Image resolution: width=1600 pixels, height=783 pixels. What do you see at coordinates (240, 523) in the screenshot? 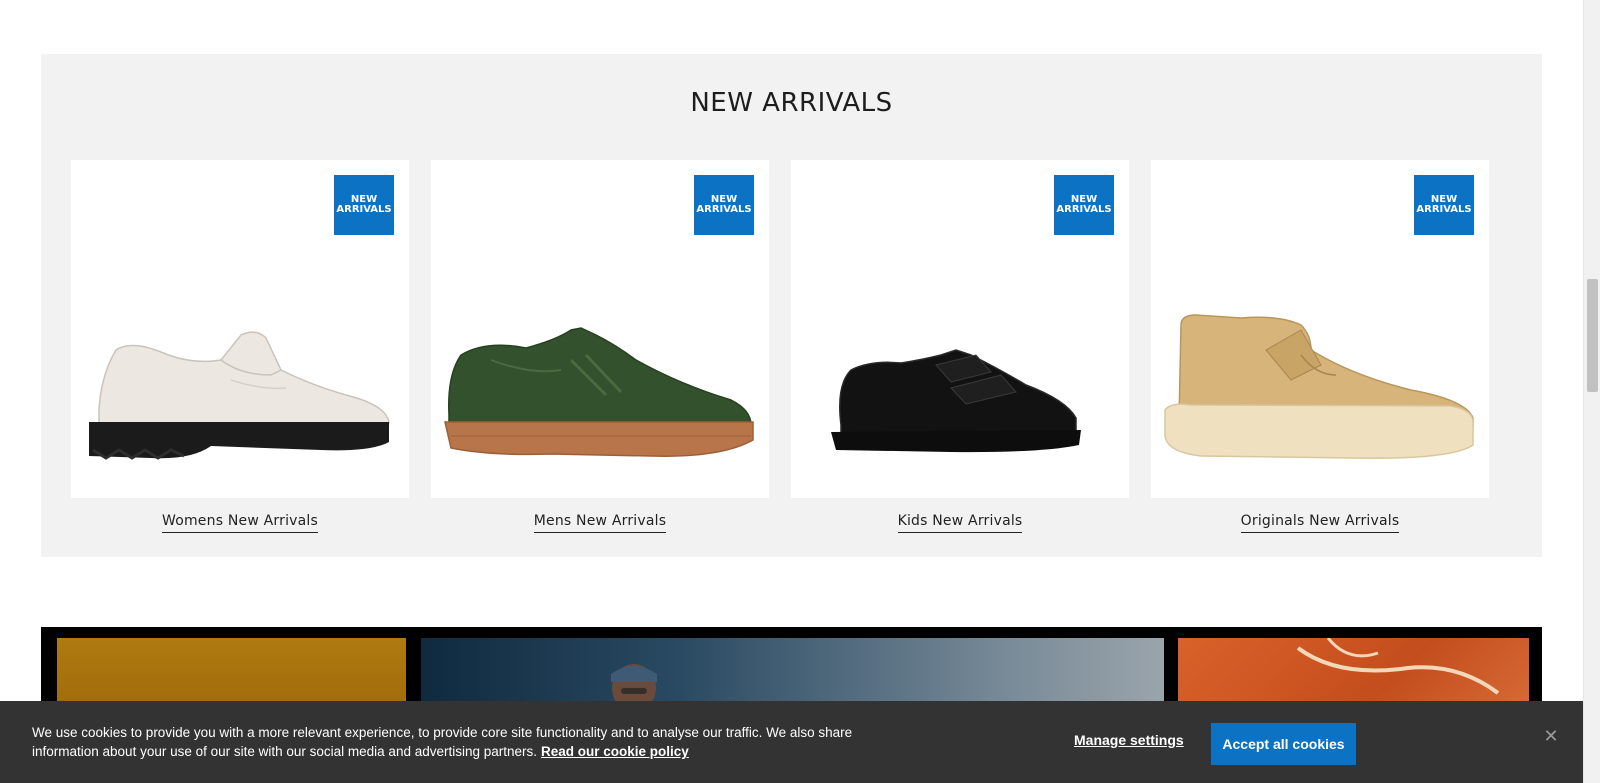
I see `card-link-womens: Womens New Arrivals` at bounding box center [240, 523].